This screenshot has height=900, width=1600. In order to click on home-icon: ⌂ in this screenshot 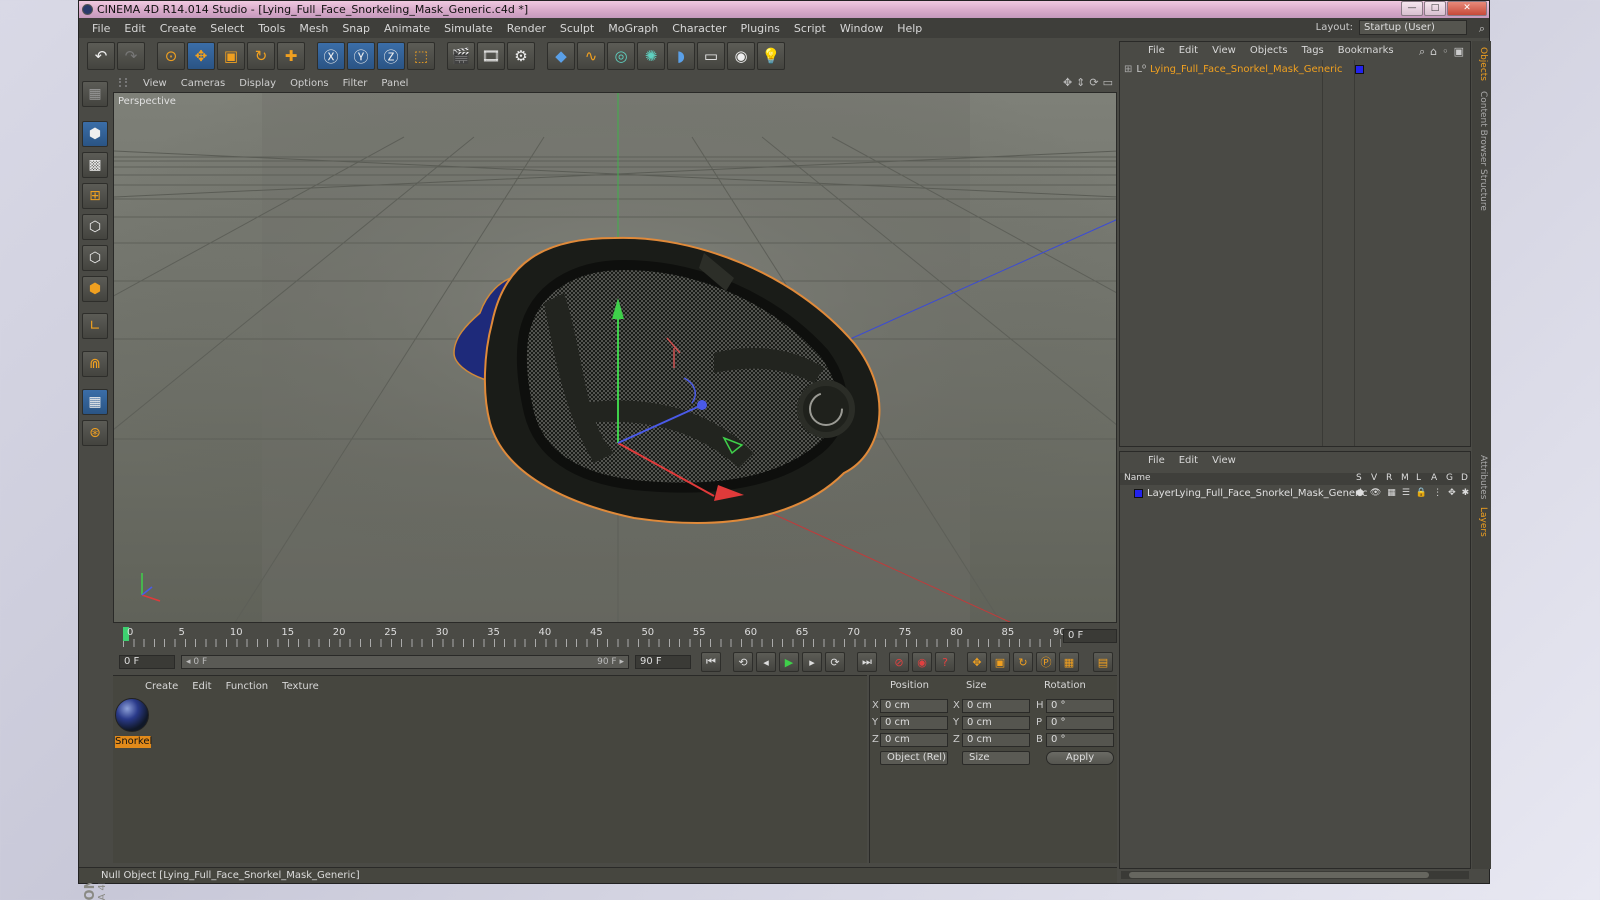, I will do `click(1433, 52)`.